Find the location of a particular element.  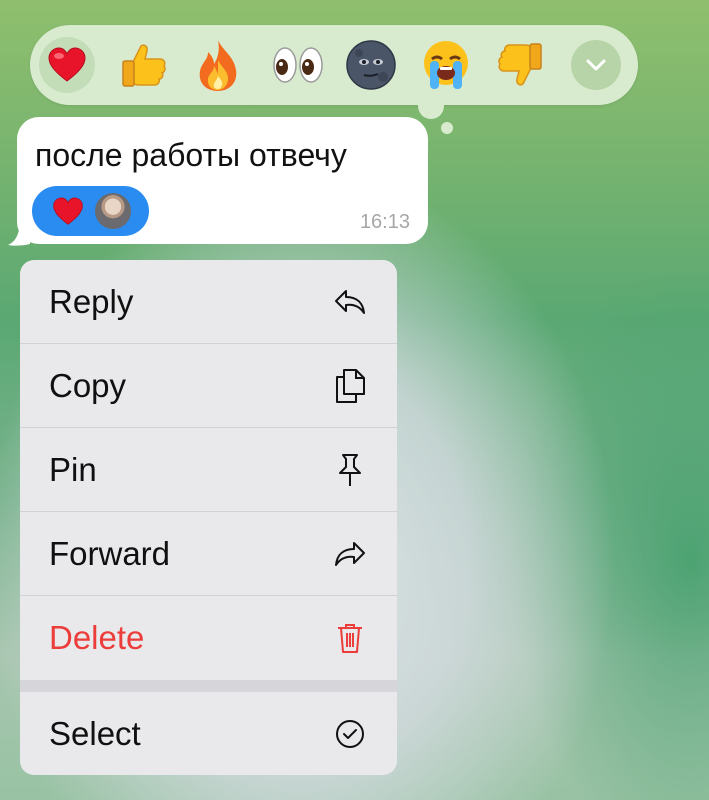

thumbs-up-icon is located at coordinates (144, 65).